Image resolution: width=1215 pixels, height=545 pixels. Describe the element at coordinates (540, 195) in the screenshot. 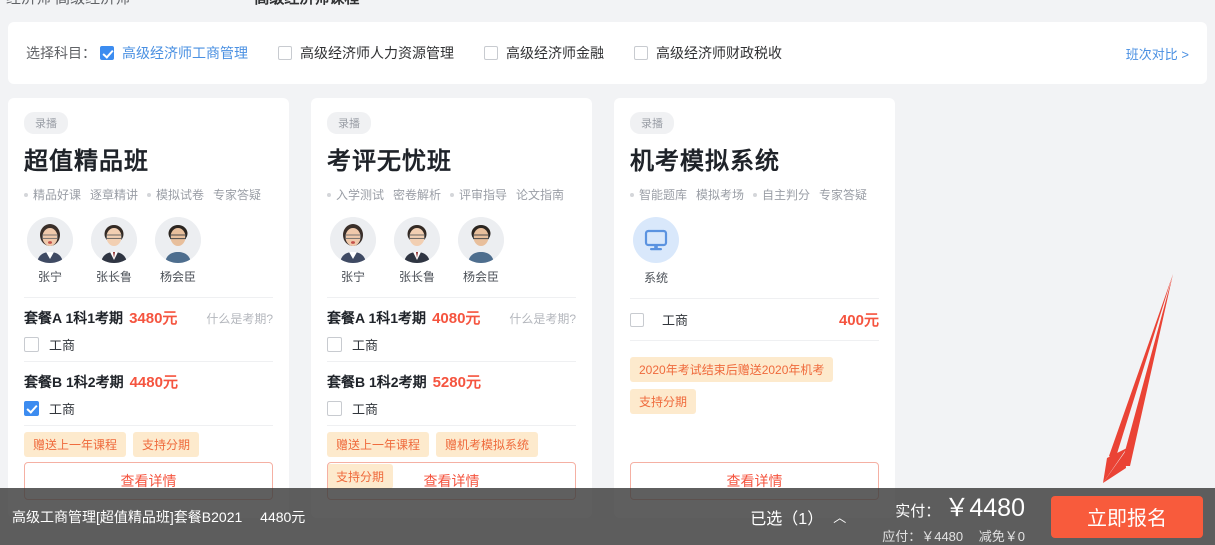

I see `feature-label: 论文指南` at that location.